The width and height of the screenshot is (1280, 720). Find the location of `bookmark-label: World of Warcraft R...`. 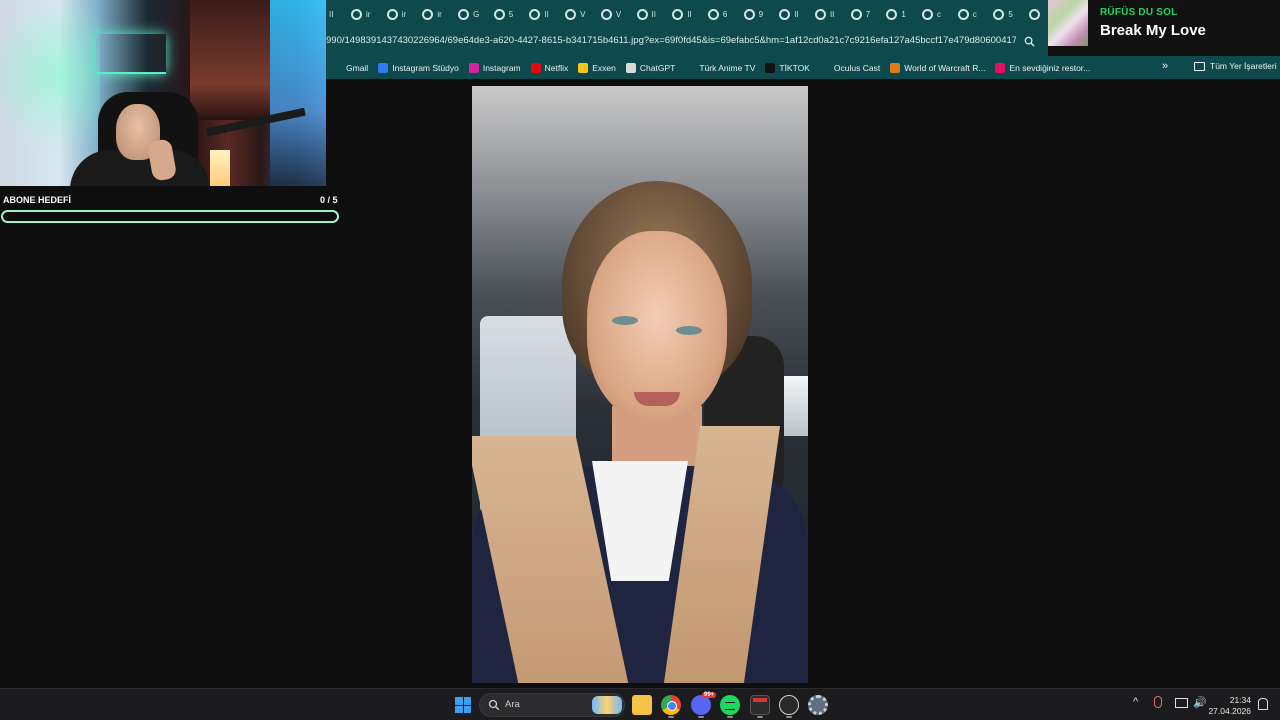

bookmark-label: World of Warcraft R... is located at coordinates (945, 67).